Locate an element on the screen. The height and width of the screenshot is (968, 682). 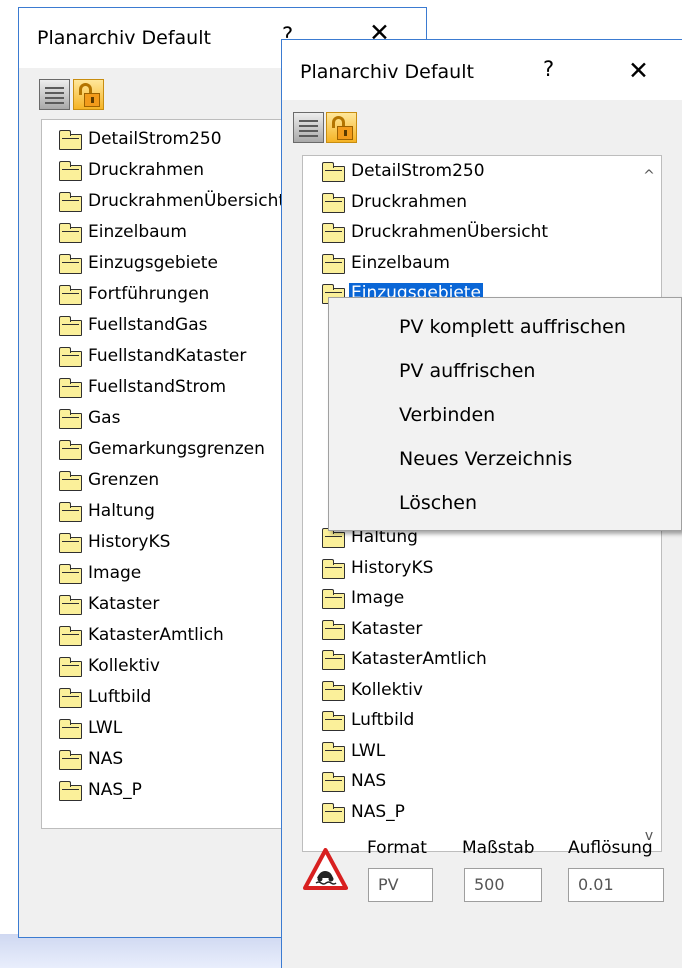
folder-label: Gemarkungsgrenzen is located at coordinates (176, 449).